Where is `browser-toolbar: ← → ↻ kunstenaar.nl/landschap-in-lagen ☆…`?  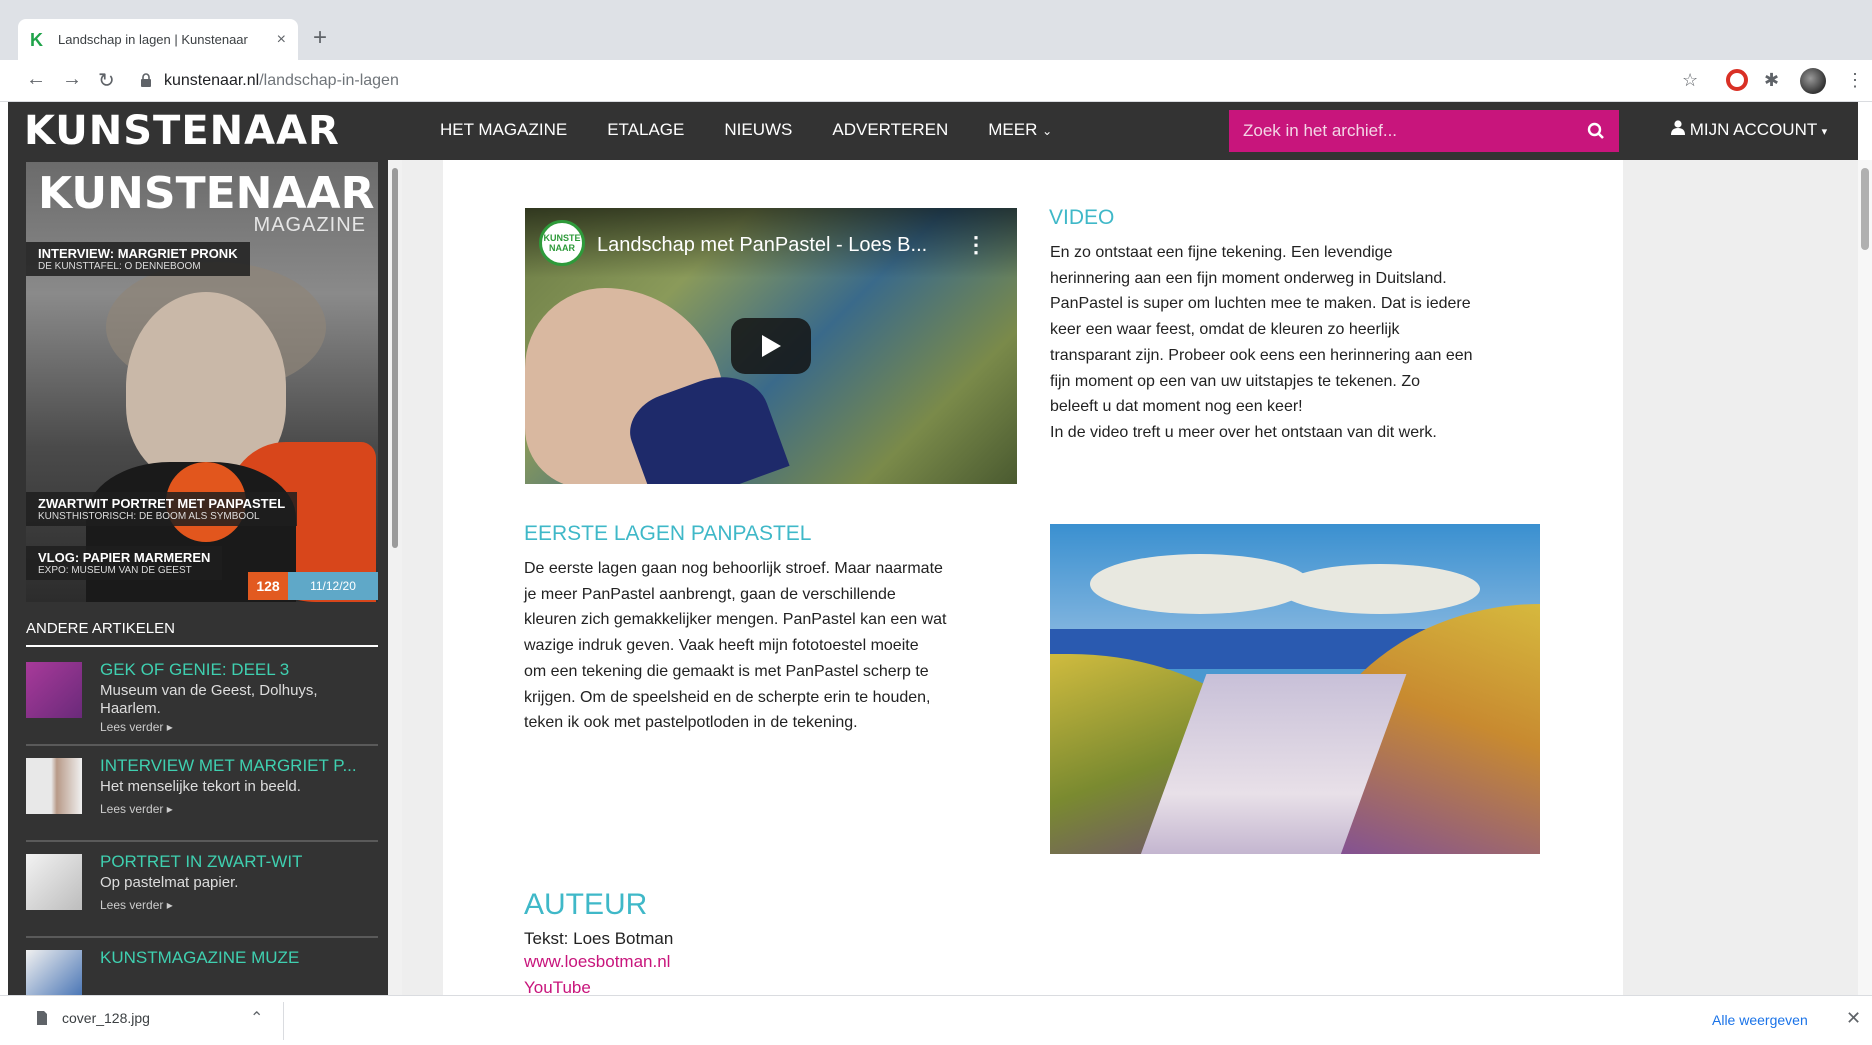 browser-toolbar: ← → ↻ kunstenaar.nl/landschap-in-lagen ☆… is located at coordinates (936, 81).